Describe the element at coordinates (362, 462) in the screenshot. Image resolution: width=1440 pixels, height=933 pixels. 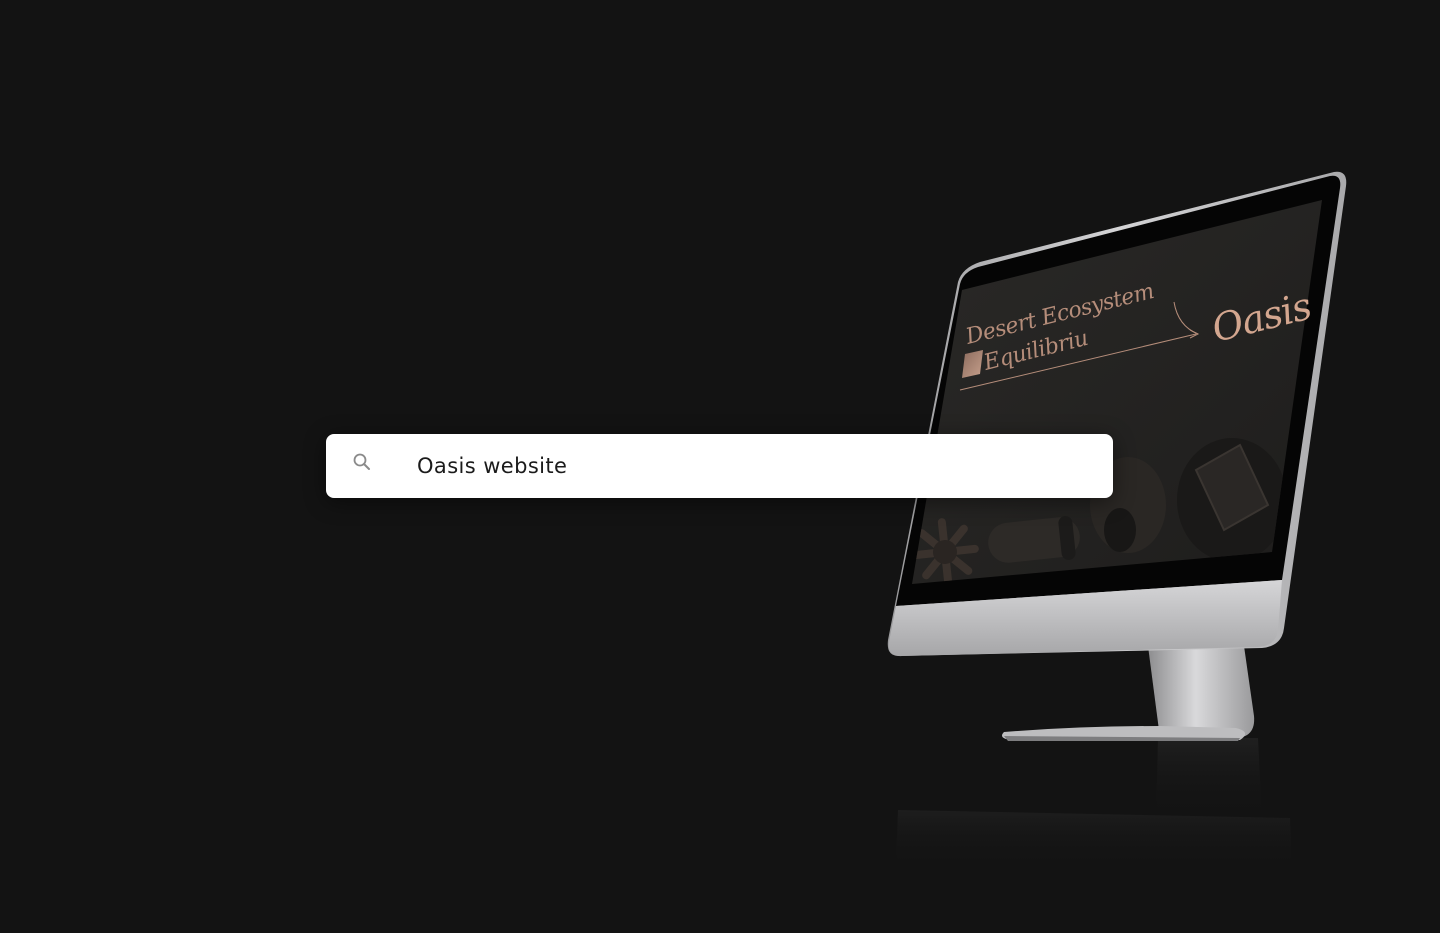
I see `search-icon` at that location.